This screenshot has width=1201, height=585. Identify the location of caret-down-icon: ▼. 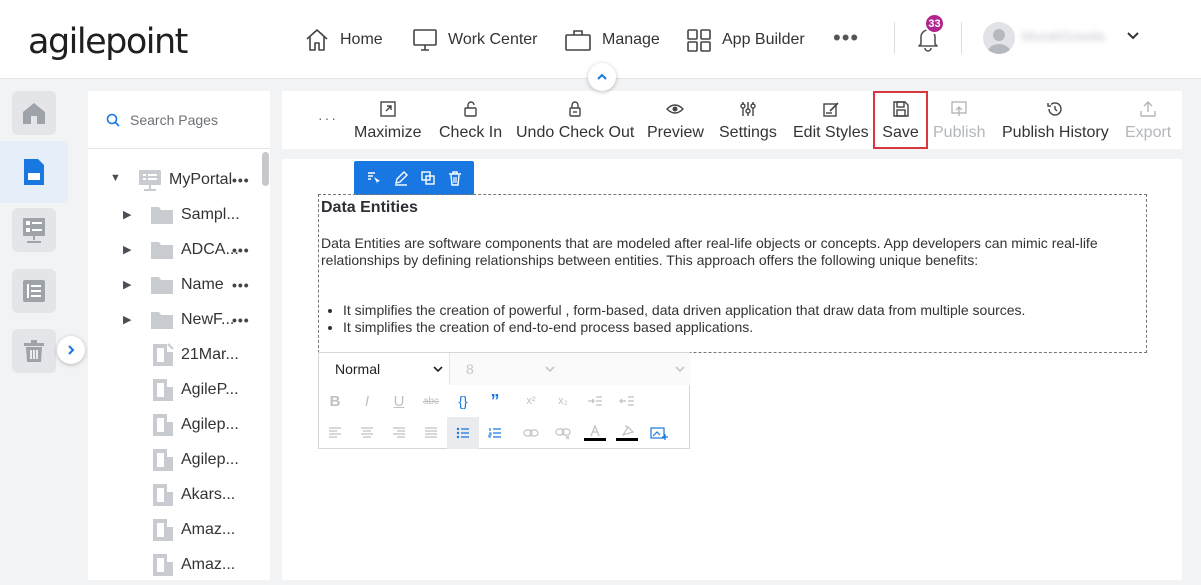
(115, 178).